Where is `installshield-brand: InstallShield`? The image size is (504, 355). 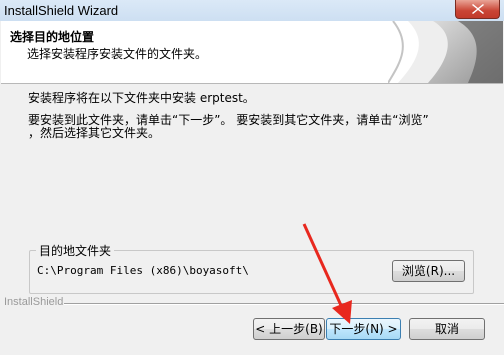 installshield-brand: InstallShield is located at coordinates (34, 302).